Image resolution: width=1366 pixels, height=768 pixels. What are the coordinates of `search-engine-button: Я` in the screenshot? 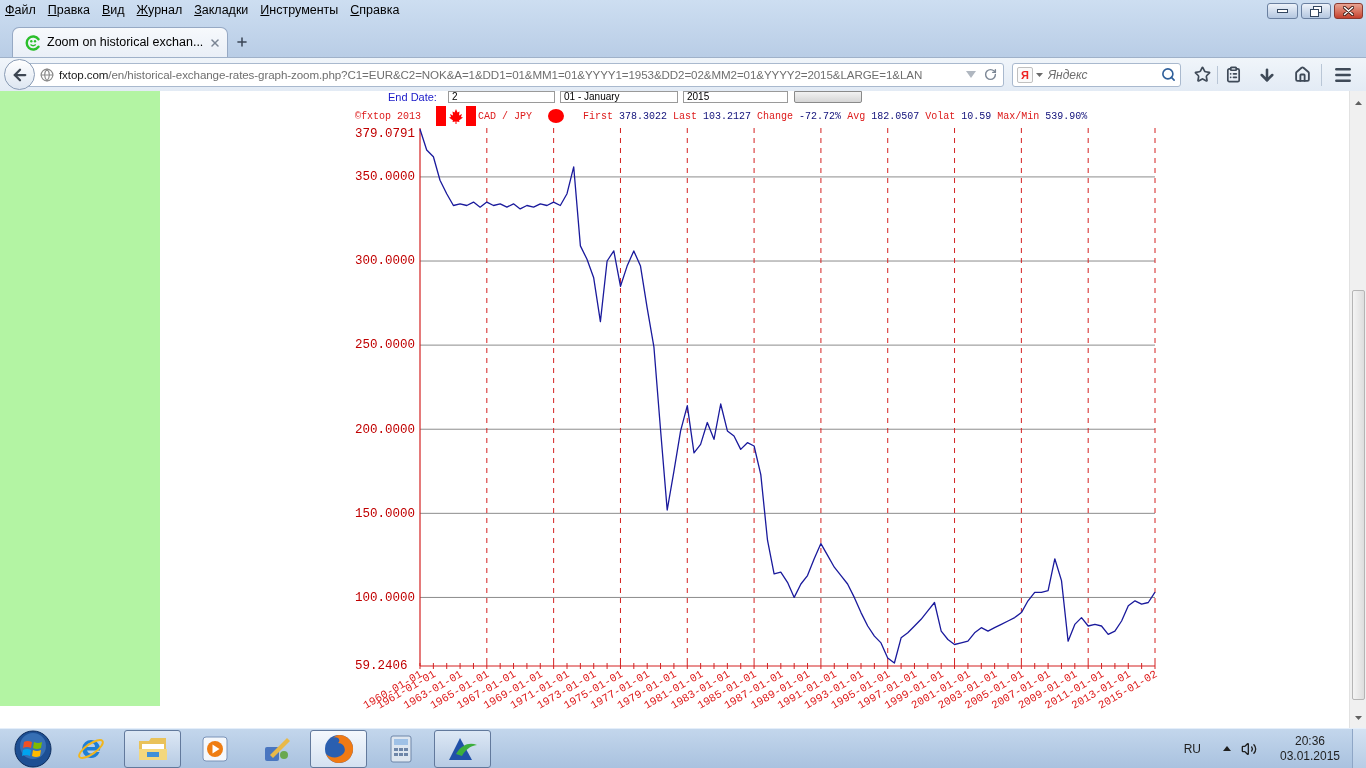 It's located at (1025, 74).